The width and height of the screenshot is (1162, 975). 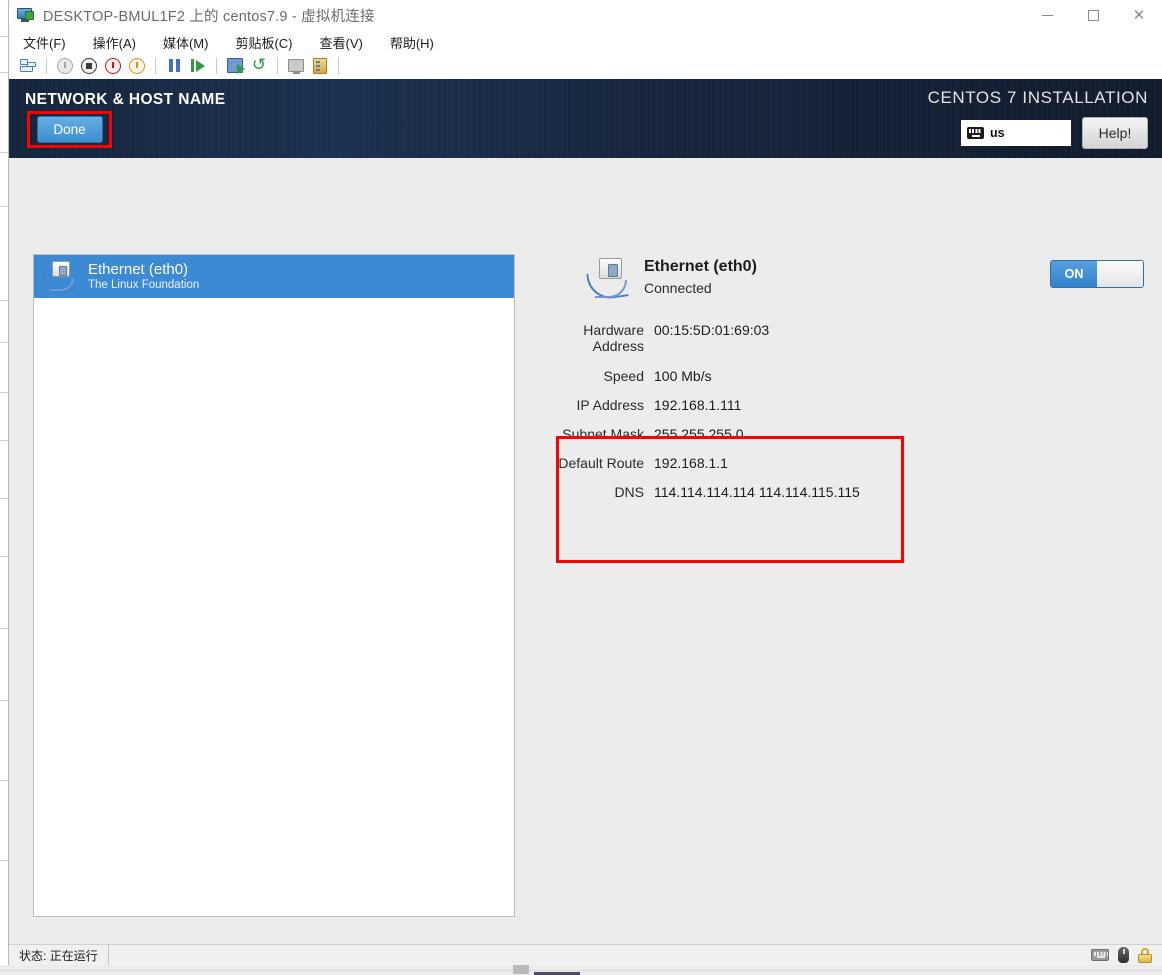 I want to click on device-text: Ethernet (eth0) The Linux Foundation, so click(x=143, y=276).